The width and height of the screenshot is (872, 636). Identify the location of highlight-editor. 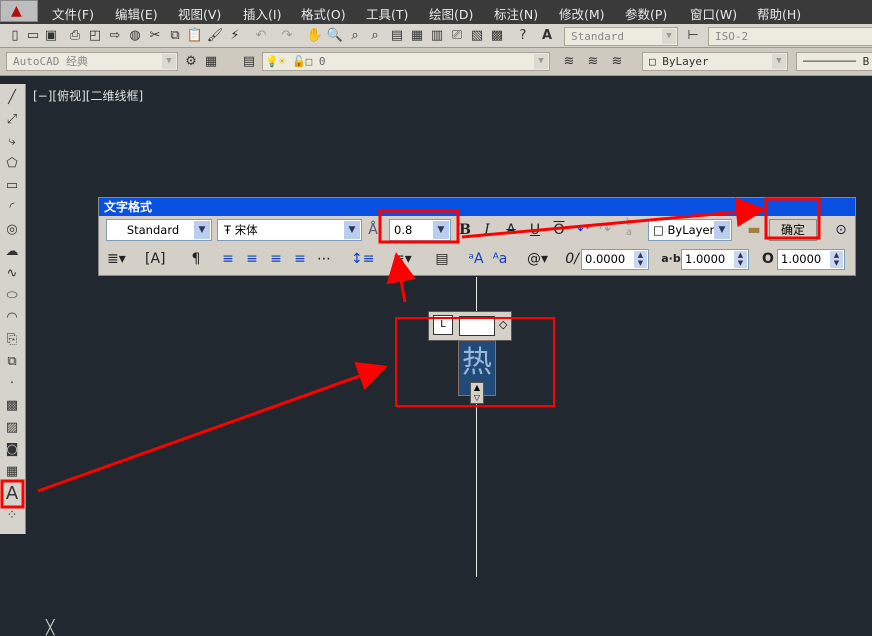
(475, 362).